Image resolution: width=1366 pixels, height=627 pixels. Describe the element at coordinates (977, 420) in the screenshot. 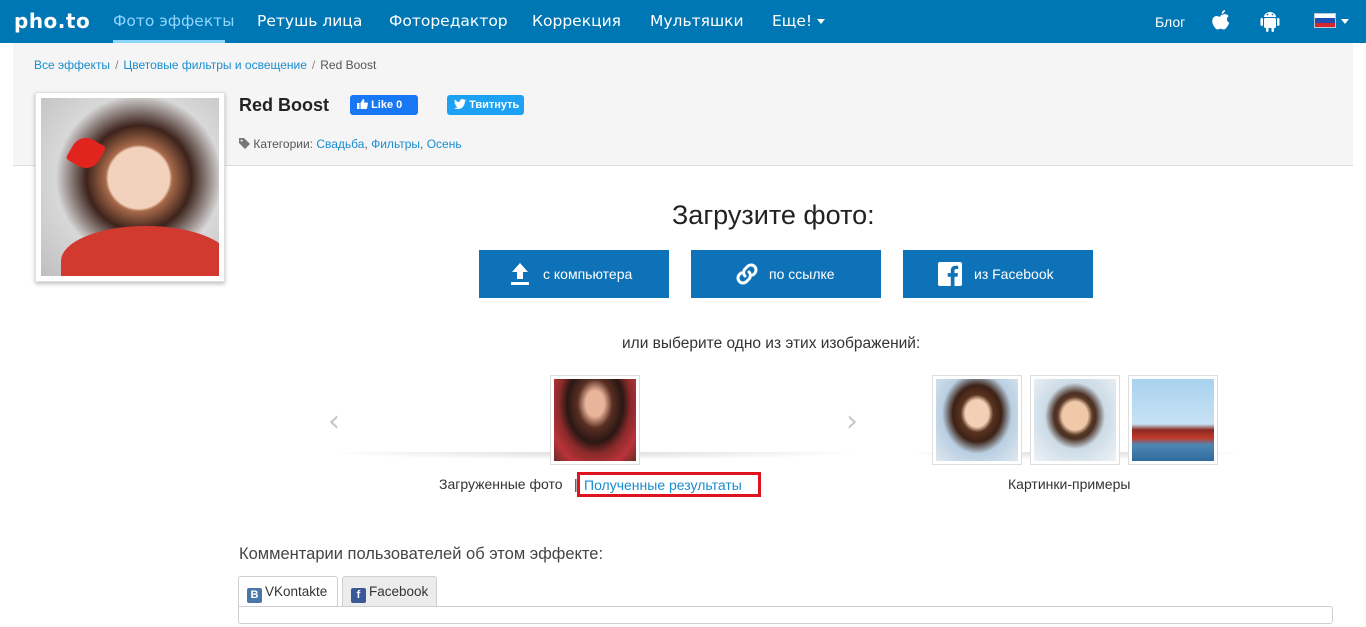

I see `example-thumb-woman` at that location.